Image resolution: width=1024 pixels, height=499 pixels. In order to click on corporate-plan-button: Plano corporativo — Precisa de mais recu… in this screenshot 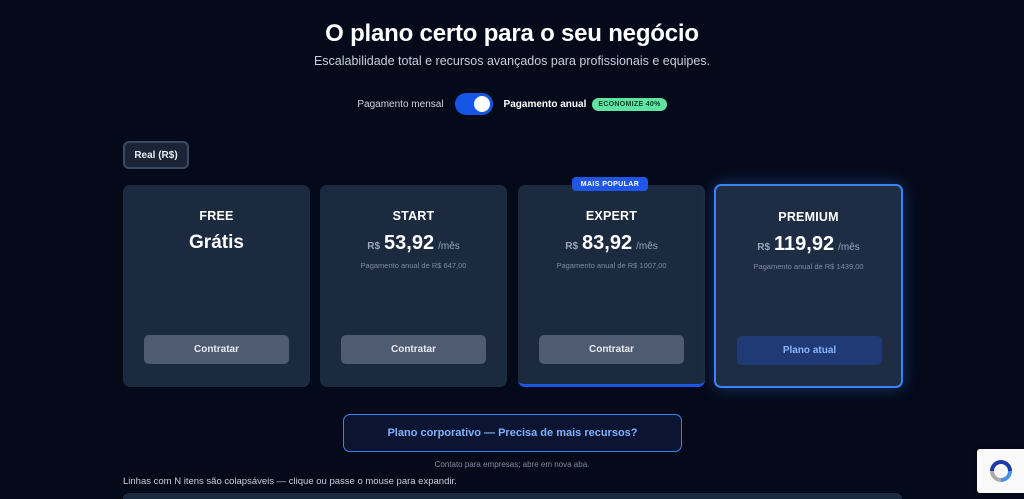, I will do `click(512, 433)`.